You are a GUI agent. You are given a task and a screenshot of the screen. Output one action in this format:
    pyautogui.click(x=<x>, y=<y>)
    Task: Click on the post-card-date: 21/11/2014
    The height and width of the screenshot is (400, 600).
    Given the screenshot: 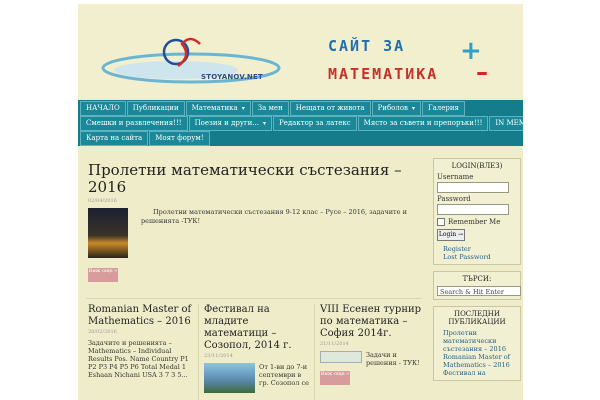 What is the action you would take?
    pyautogui.click(x=334, y=344)
    